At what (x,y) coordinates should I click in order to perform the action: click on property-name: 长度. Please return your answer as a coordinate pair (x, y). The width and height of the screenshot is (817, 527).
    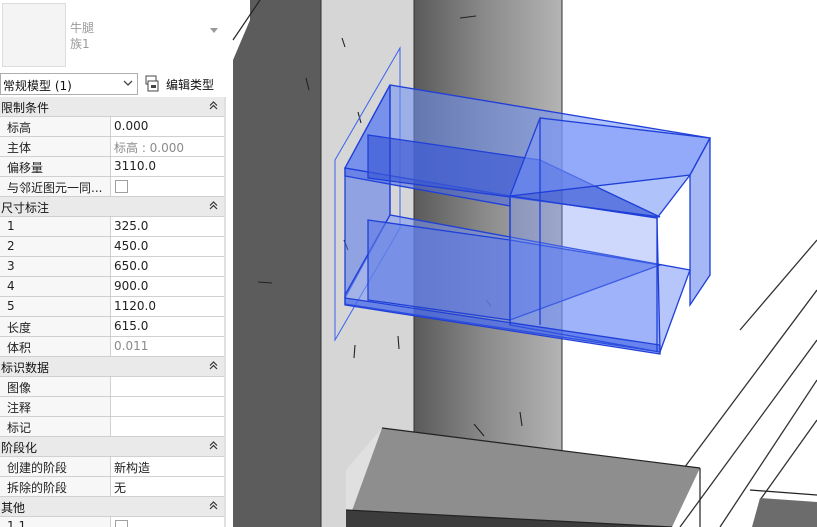
    Looking at the image, I should click on (55, 326).